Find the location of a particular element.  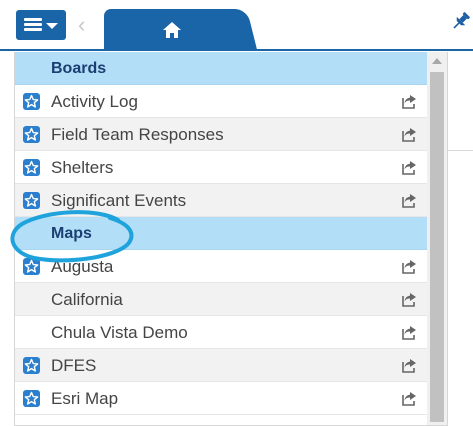

menu-item-label: Esri Map is located at coordinates (85, 398).